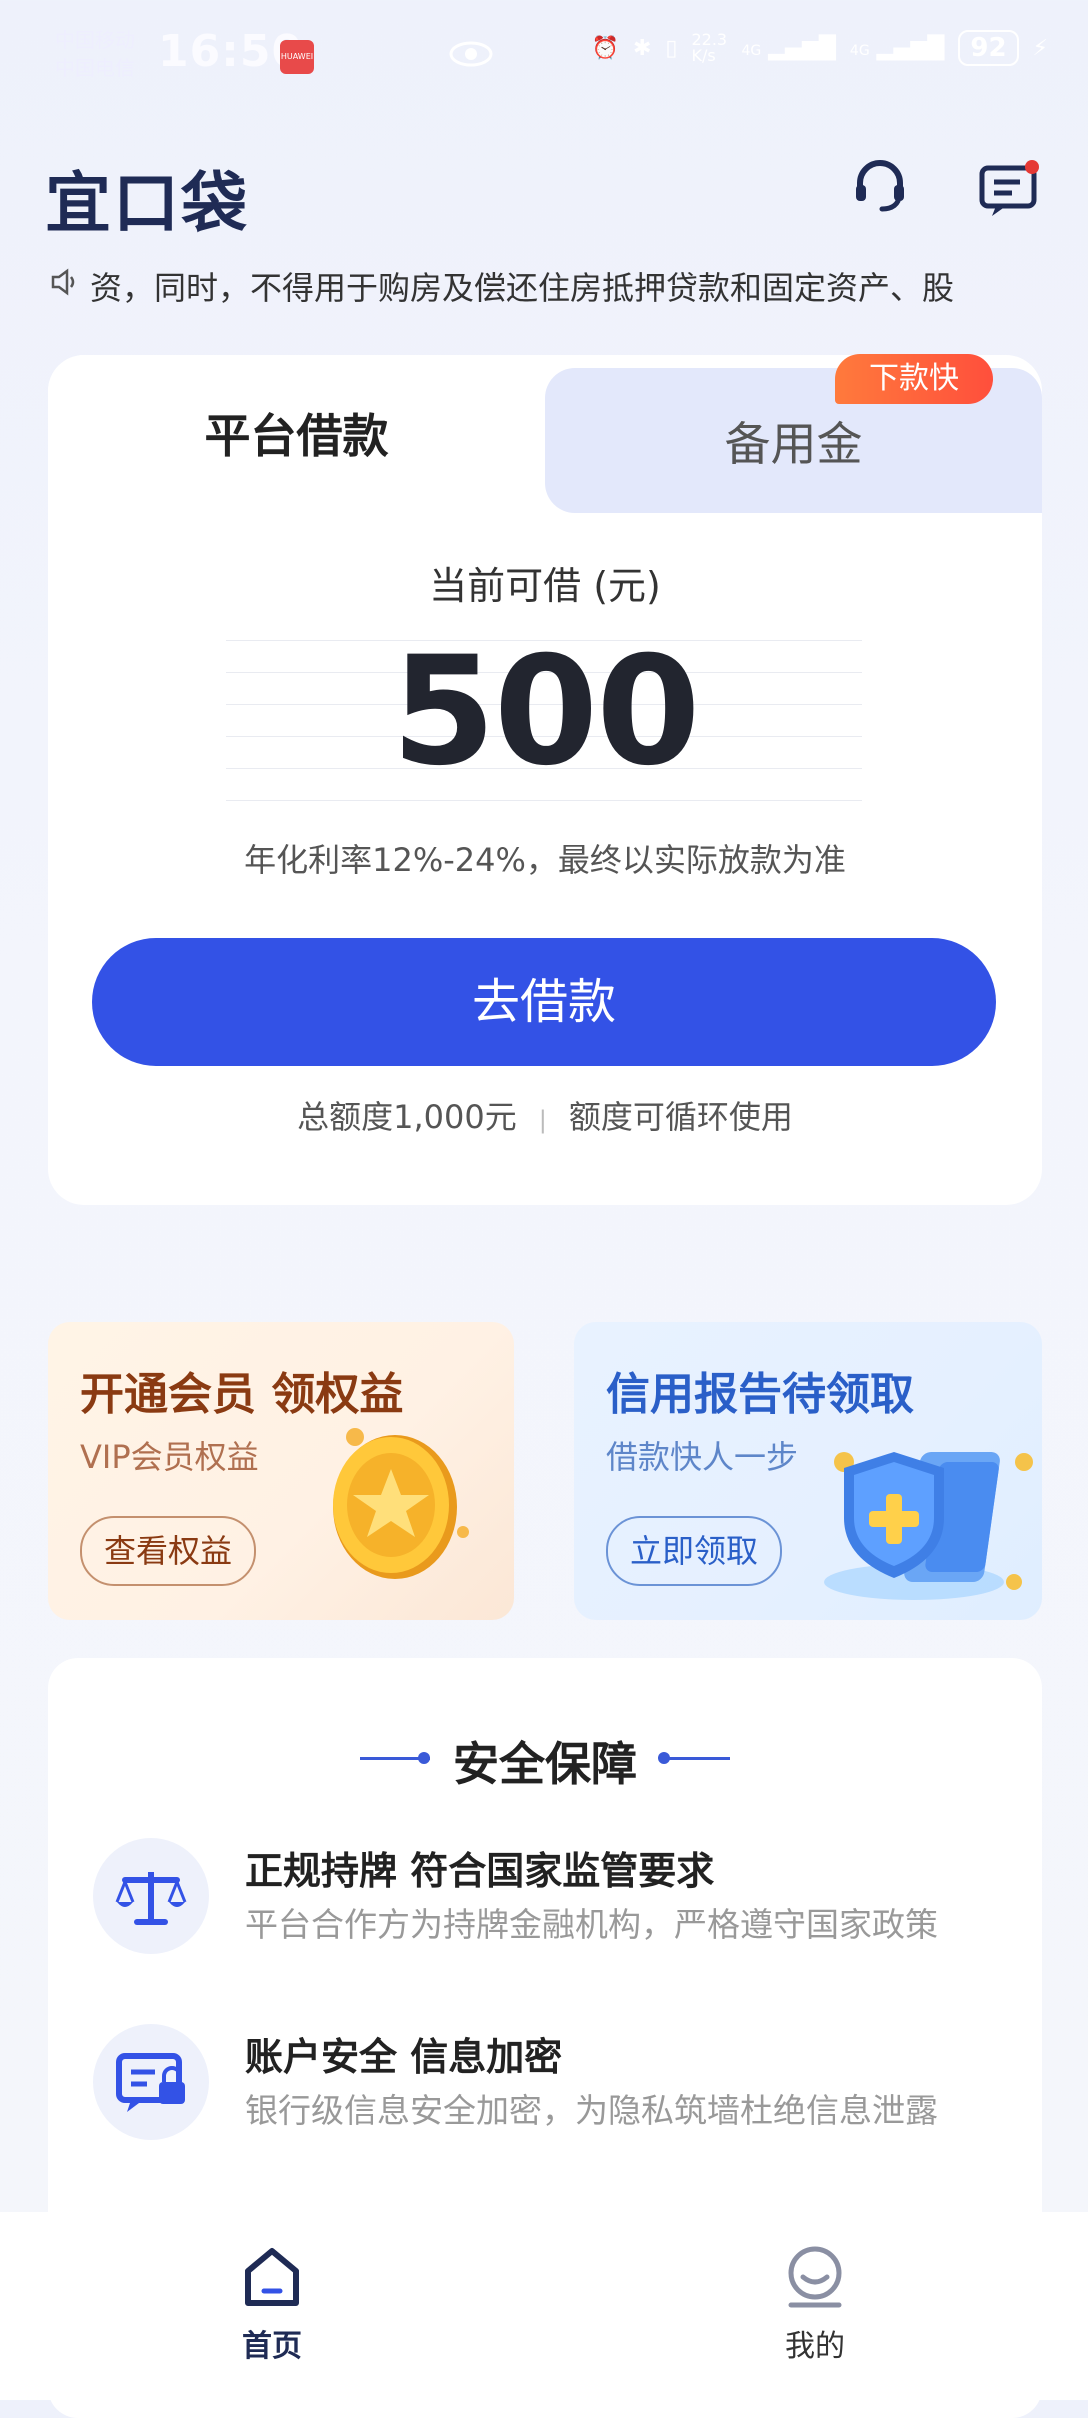 The width and height of the screenshot is (1088, 2418). Describe the element at coordinates (702, 1457) in the screenshot. I see `credit-report-subtitle: 借款快人一步` at that location.